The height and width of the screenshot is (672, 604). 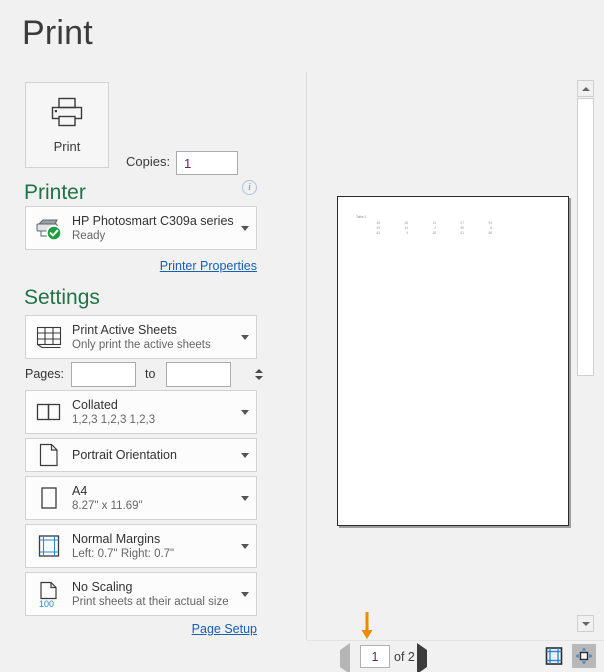 What do you see at coordinates (197, 629) in the screenshot?
I see `page-setup-link: Page Setup` at bounding box center [197, 629].